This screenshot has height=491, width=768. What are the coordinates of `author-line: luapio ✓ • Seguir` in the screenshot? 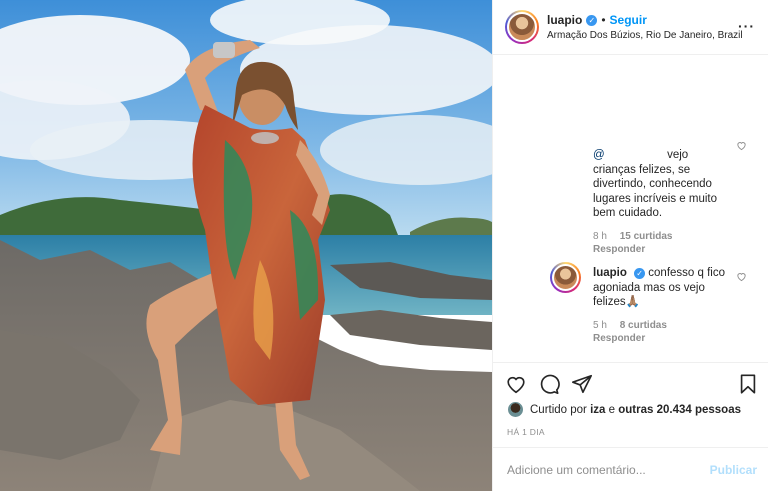 It's located at (597, 20).